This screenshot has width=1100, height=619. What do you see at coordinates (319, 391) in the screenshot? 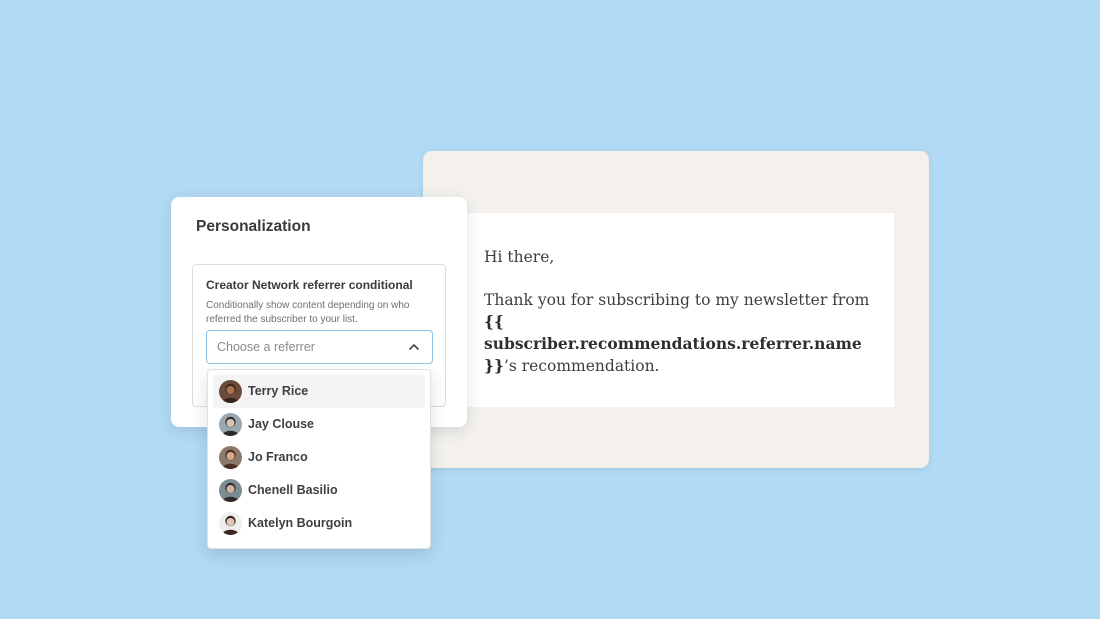
I see `referrer-option: Terry Rice` at bounding box center [319, 391].